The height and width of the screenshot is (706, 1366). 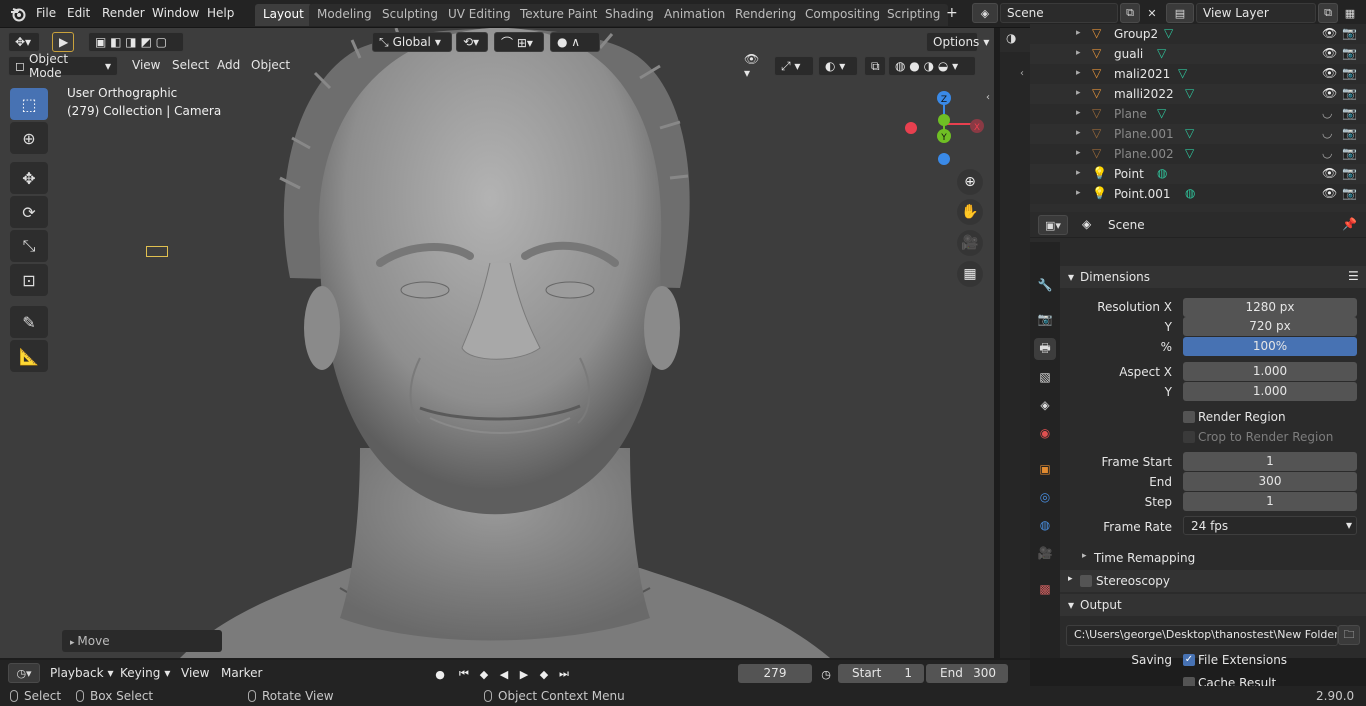 I want to click on move-tool-icon: ✥, so click(x=29, y=178).